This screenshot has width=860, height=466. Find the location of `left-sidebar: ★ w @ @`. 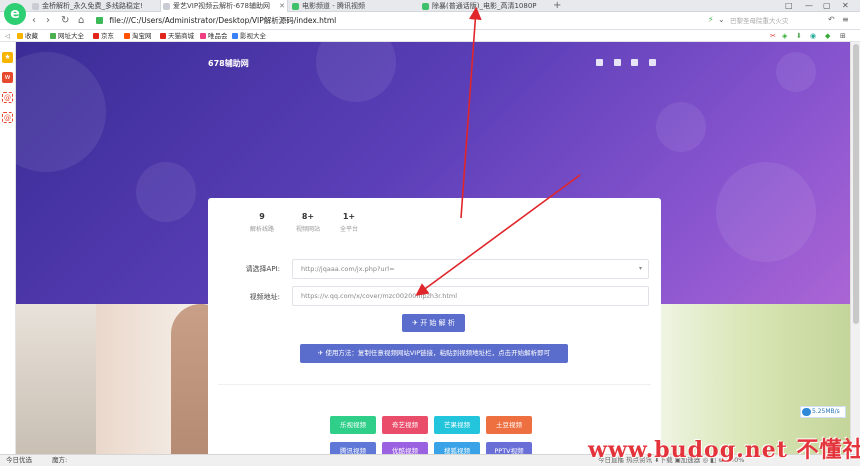

left-sidebar: ★ w @ @ is located at coordinates (8, 248).